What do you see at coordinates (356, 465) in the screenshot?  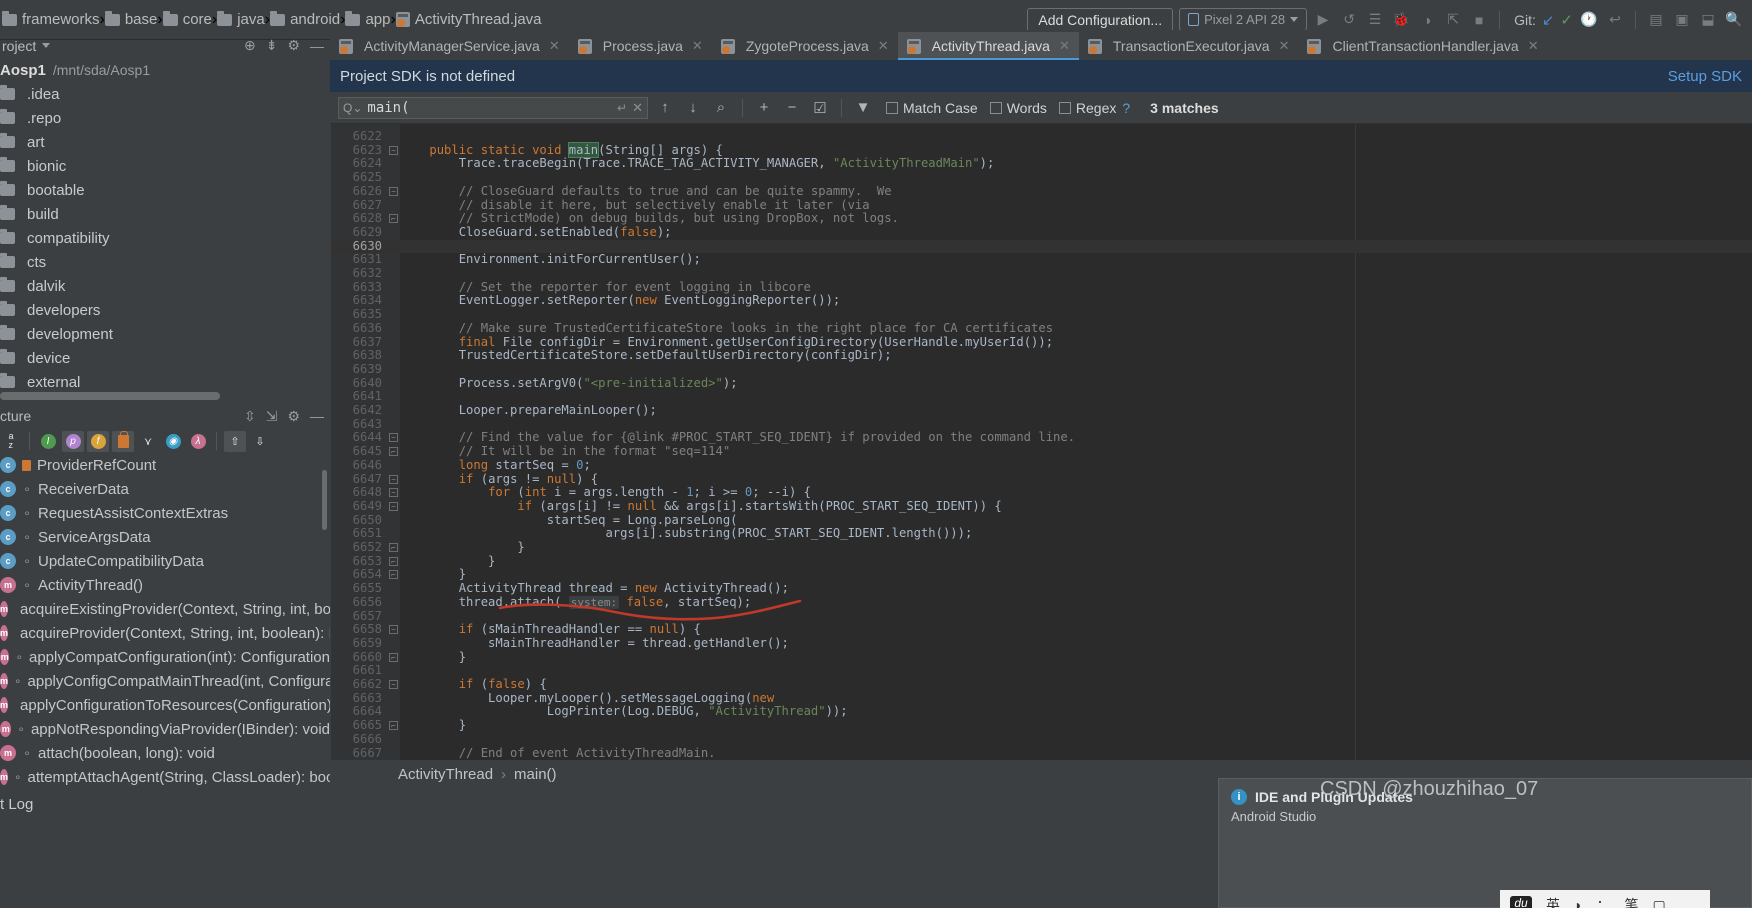 I see `line-number: 6646` at bounding box center [356, 465].